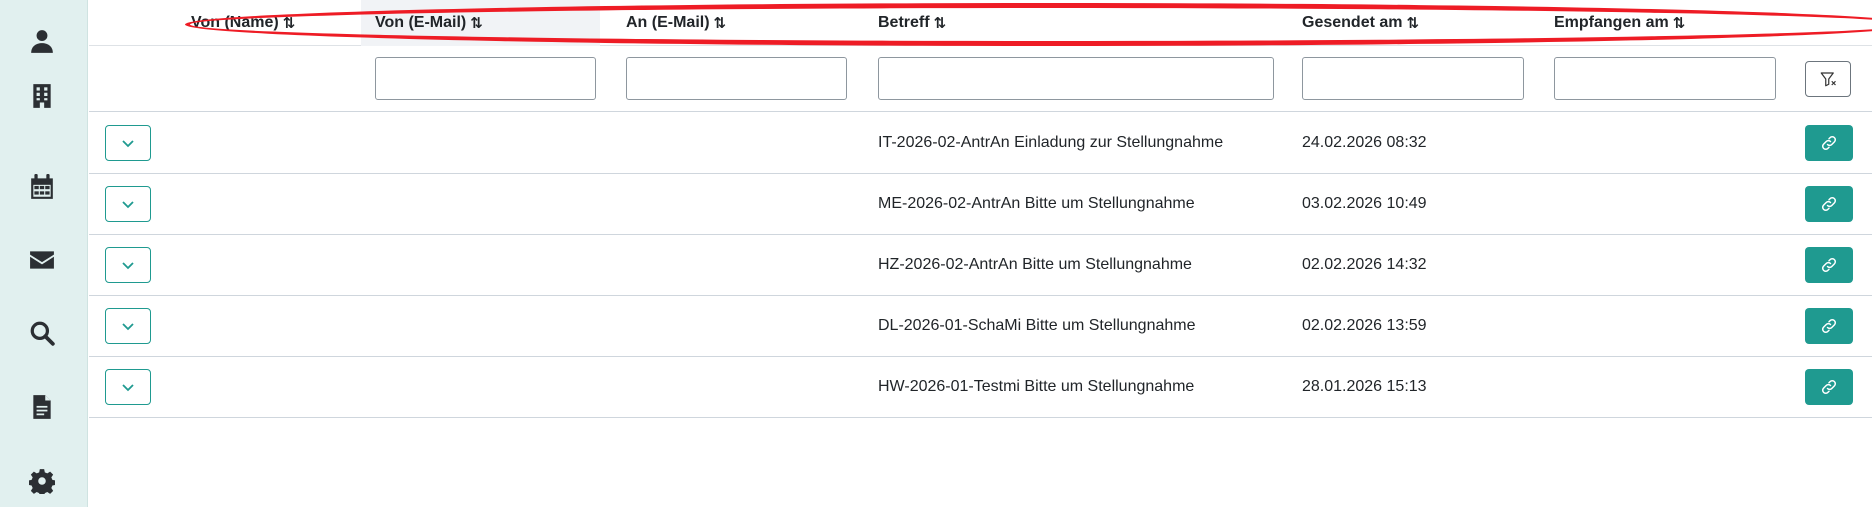 This screenshot has width=1872, height=507. Describe the element at coordinates (42, 407) in the screenshot. I see `document-icon` at that location.